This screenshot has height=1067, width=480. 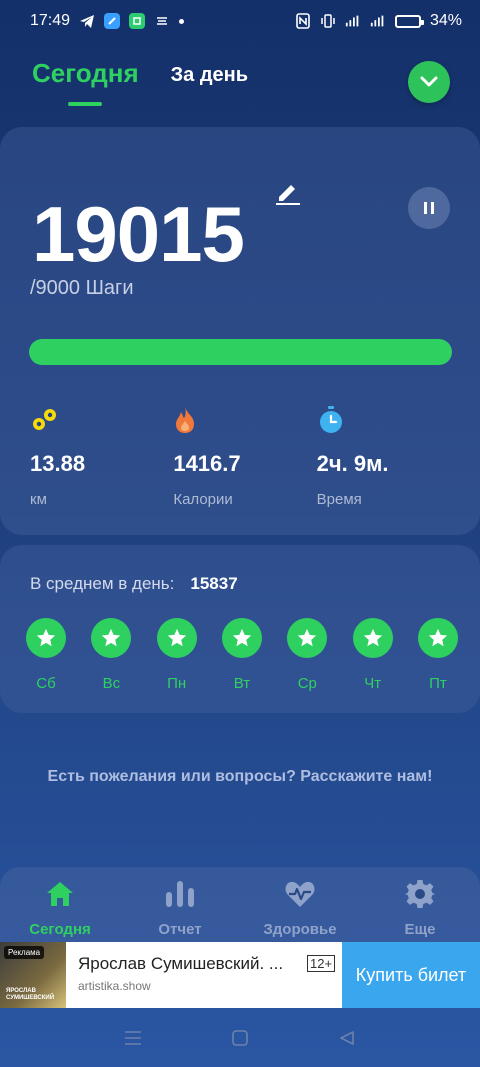 I want to click on status-right: 34%, so click(x=378, y=21).